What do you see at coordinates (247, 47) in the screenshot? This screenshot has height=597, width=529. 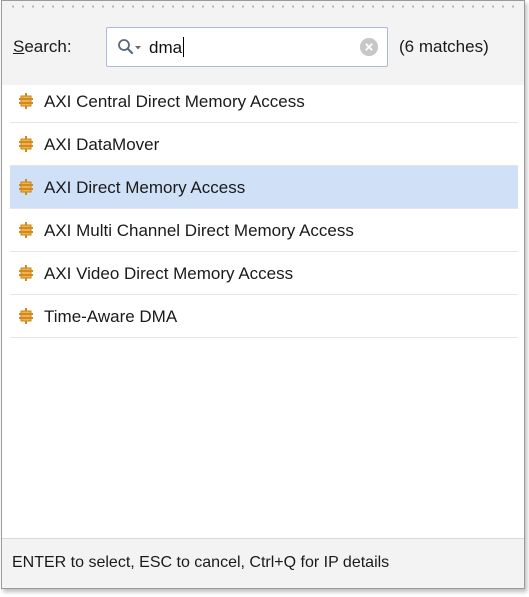 I see `search-input: dma` at bounding box center [247, 47].